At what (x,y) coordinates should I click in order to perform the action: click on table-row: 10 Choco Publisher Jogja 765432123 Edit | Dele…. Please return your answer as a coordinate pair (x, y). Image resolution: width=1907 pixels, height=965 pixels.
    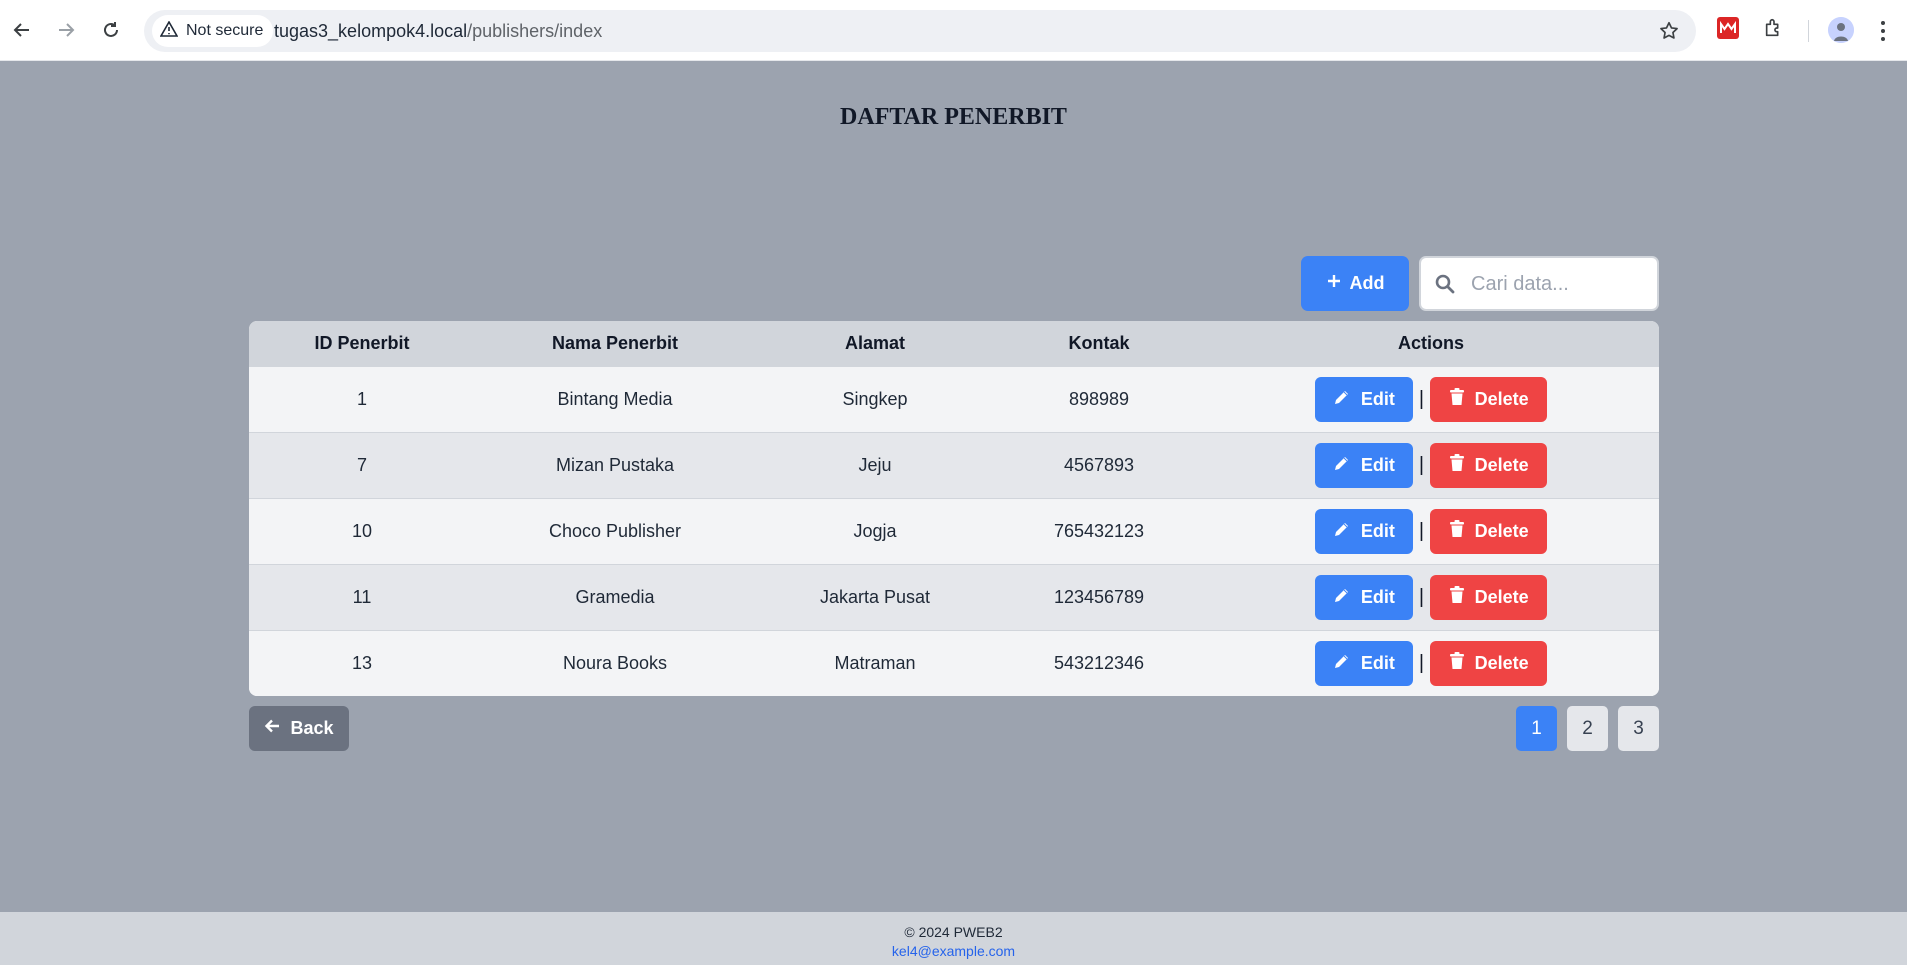
    Looking at the image, I should click on (954, 531).